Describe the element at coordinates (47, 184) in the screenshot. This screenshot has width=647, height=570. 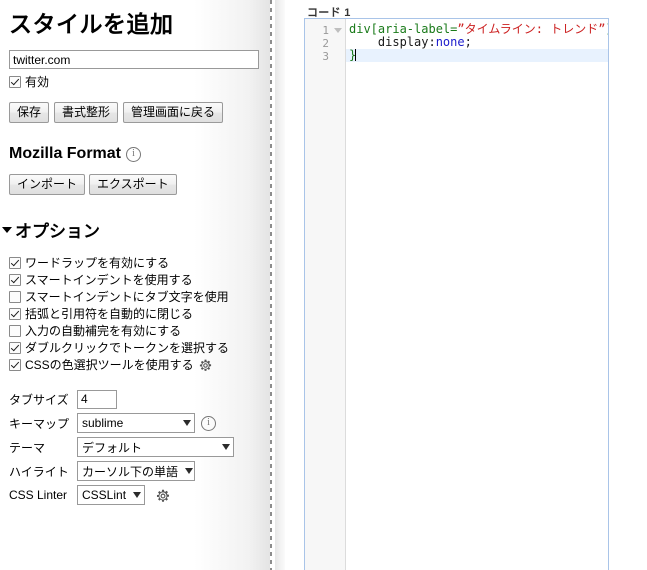
I see `import-button: インポート` at that location.